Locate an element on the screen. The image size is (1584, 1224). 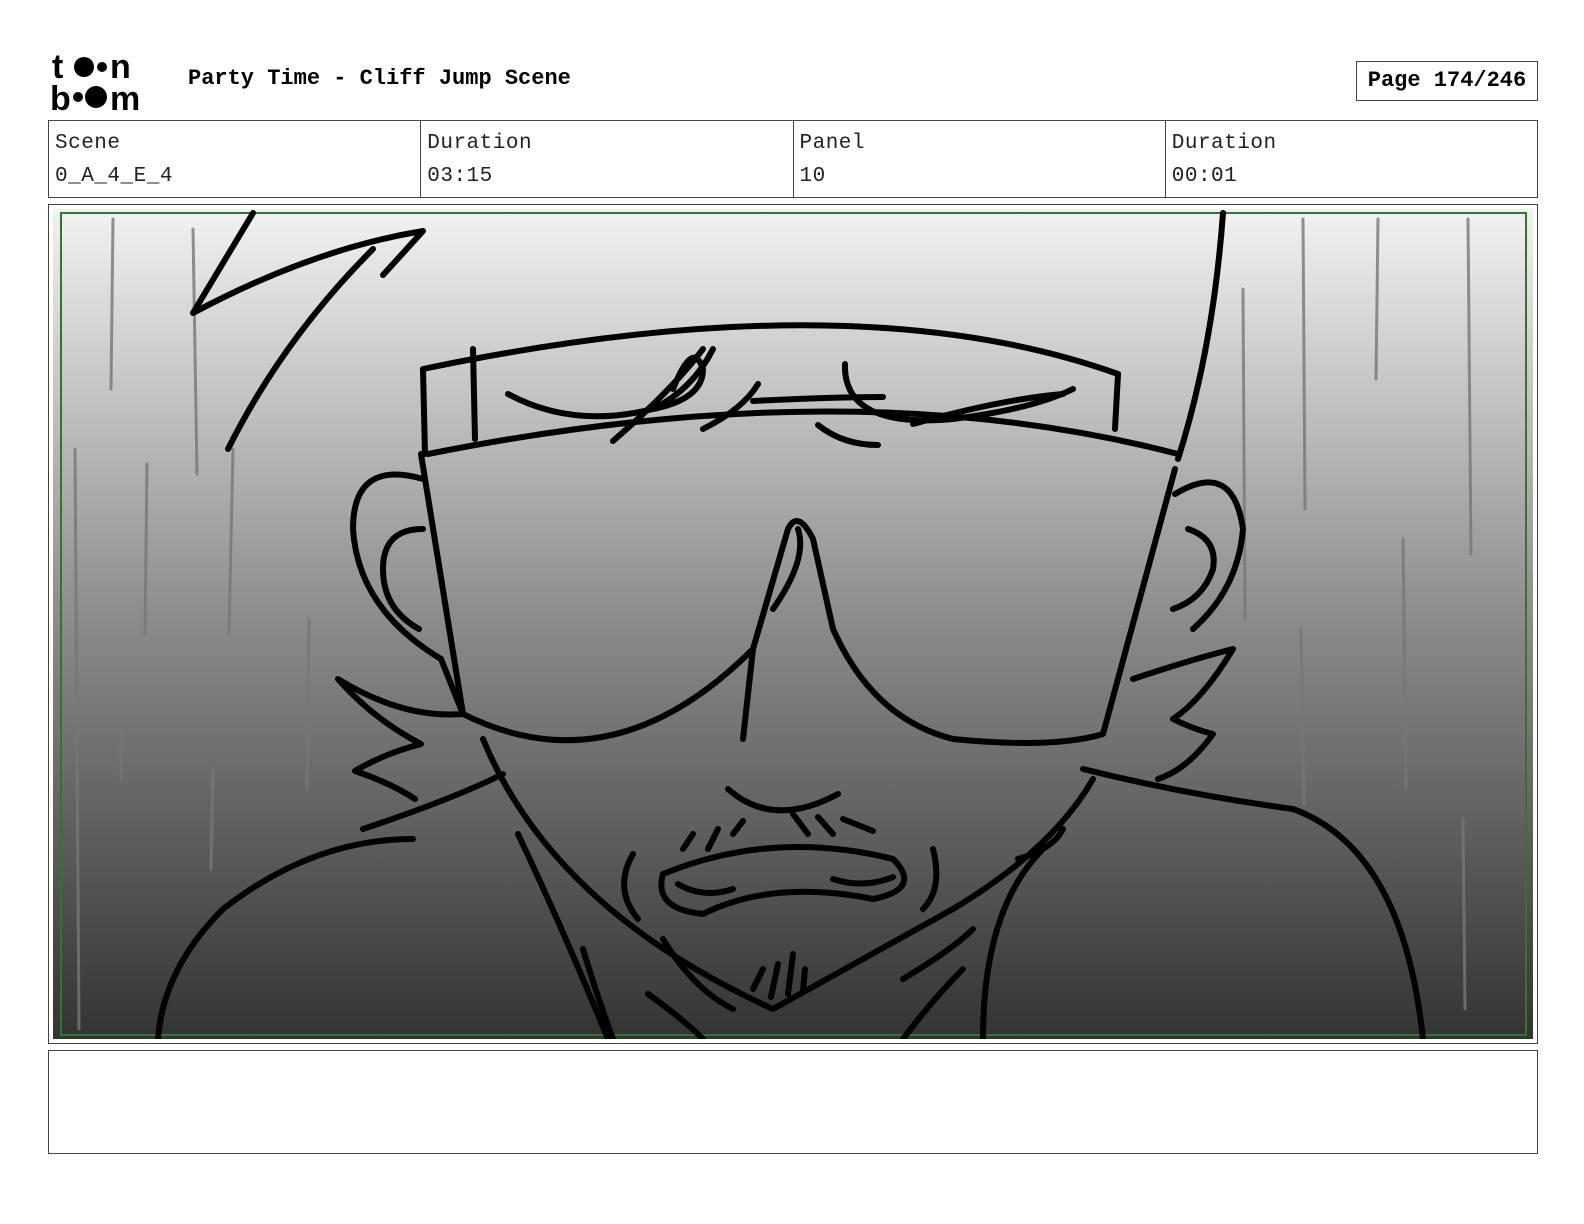
scene-duration-cell: Duration 03:15 is located at coordinates (607, 159).